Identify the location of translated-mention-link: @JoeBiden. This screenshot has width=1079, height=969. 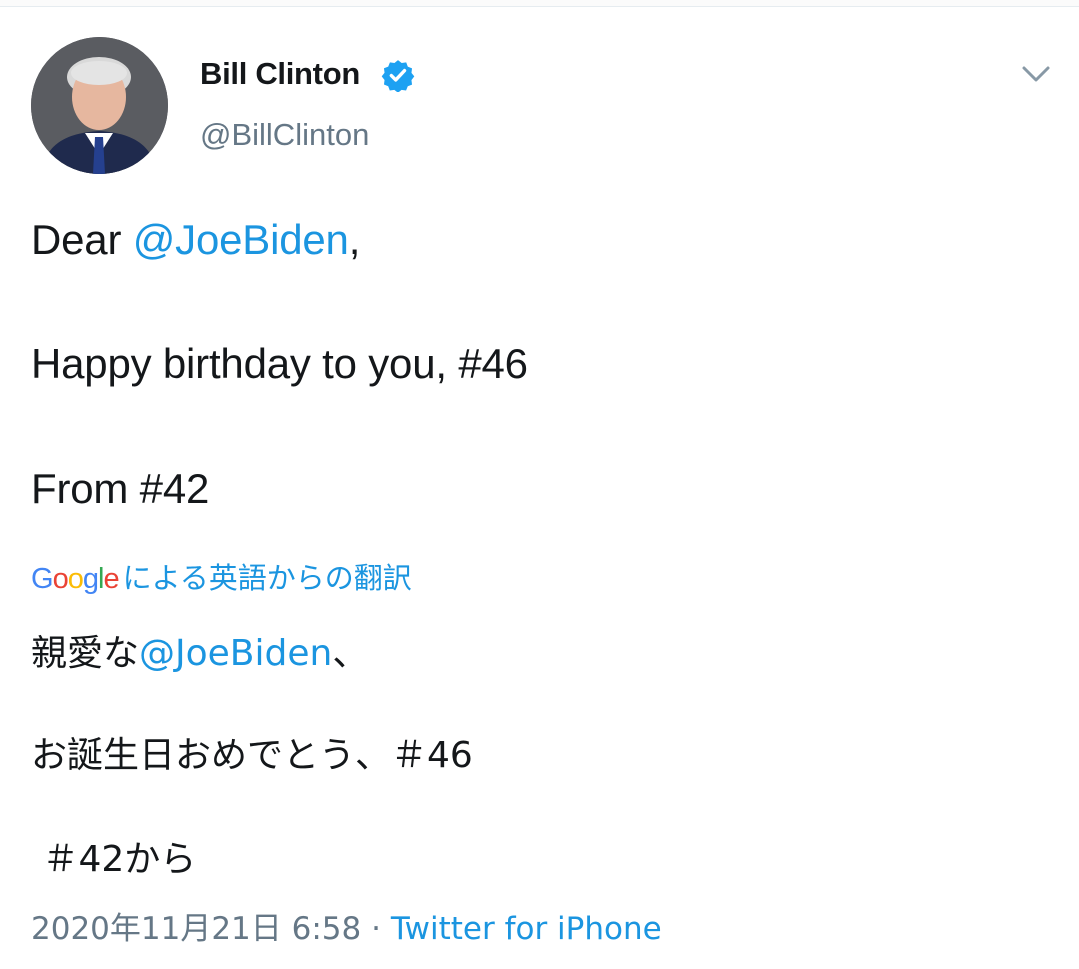
(235, 653).